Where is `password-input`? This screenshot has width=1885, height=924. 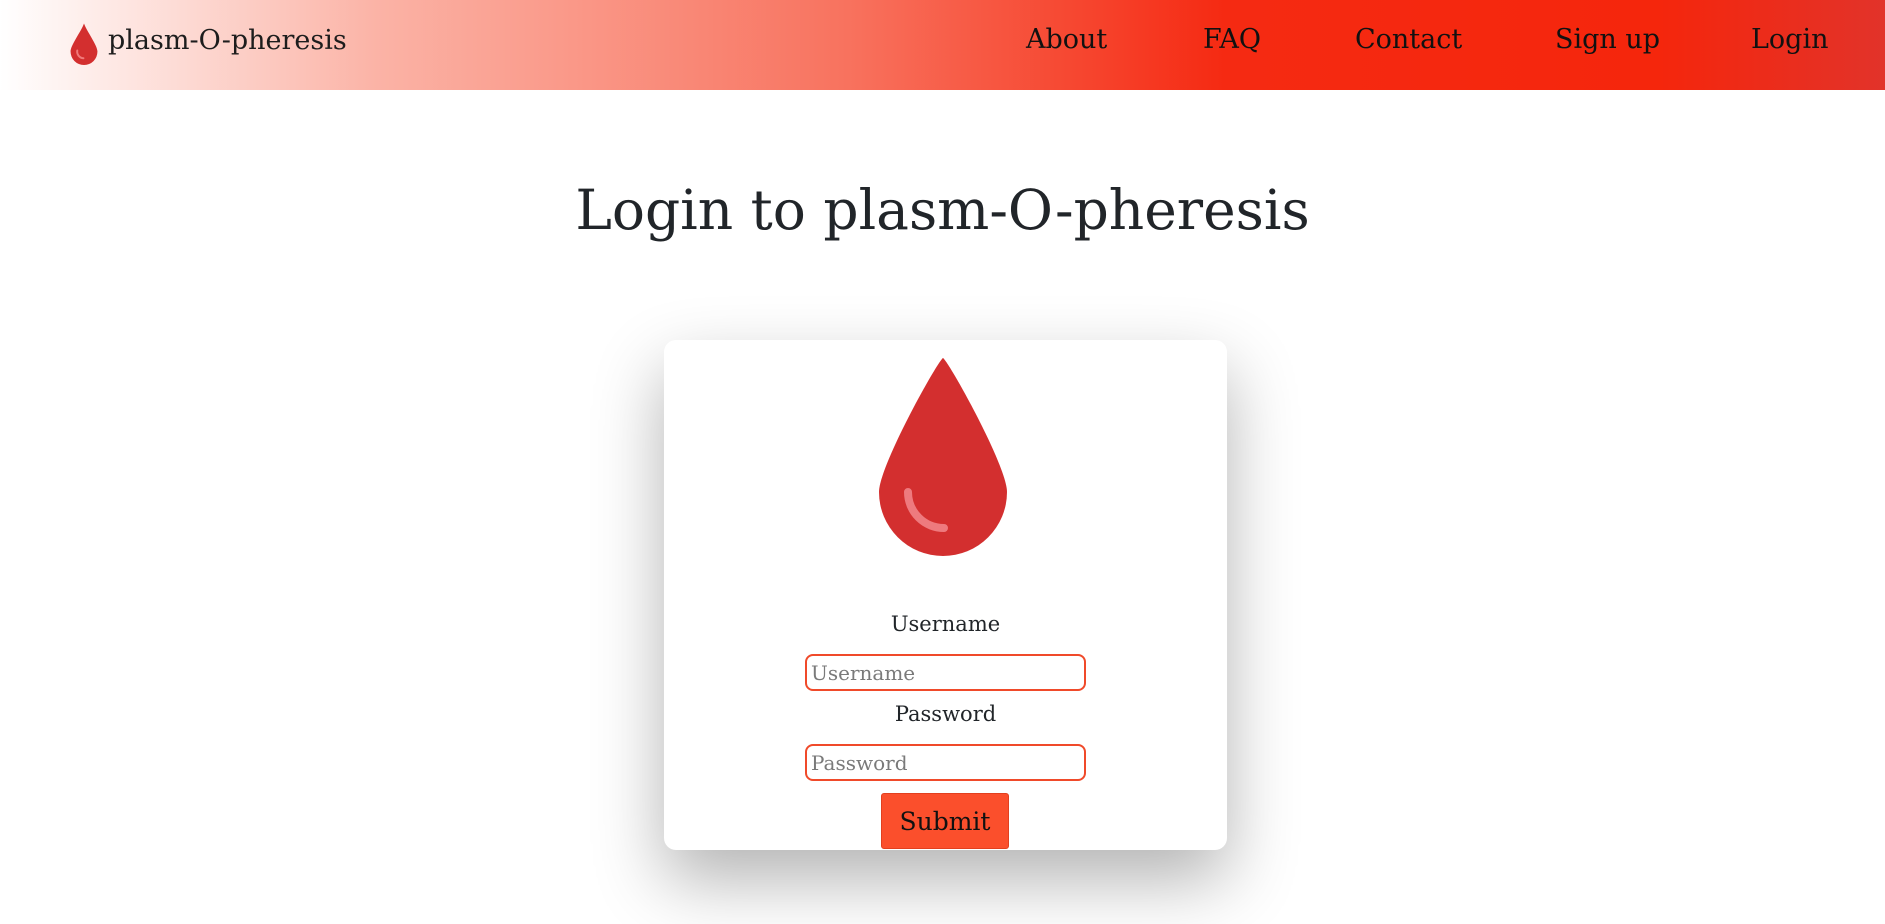 password-input is located at coordinates (945, 762).